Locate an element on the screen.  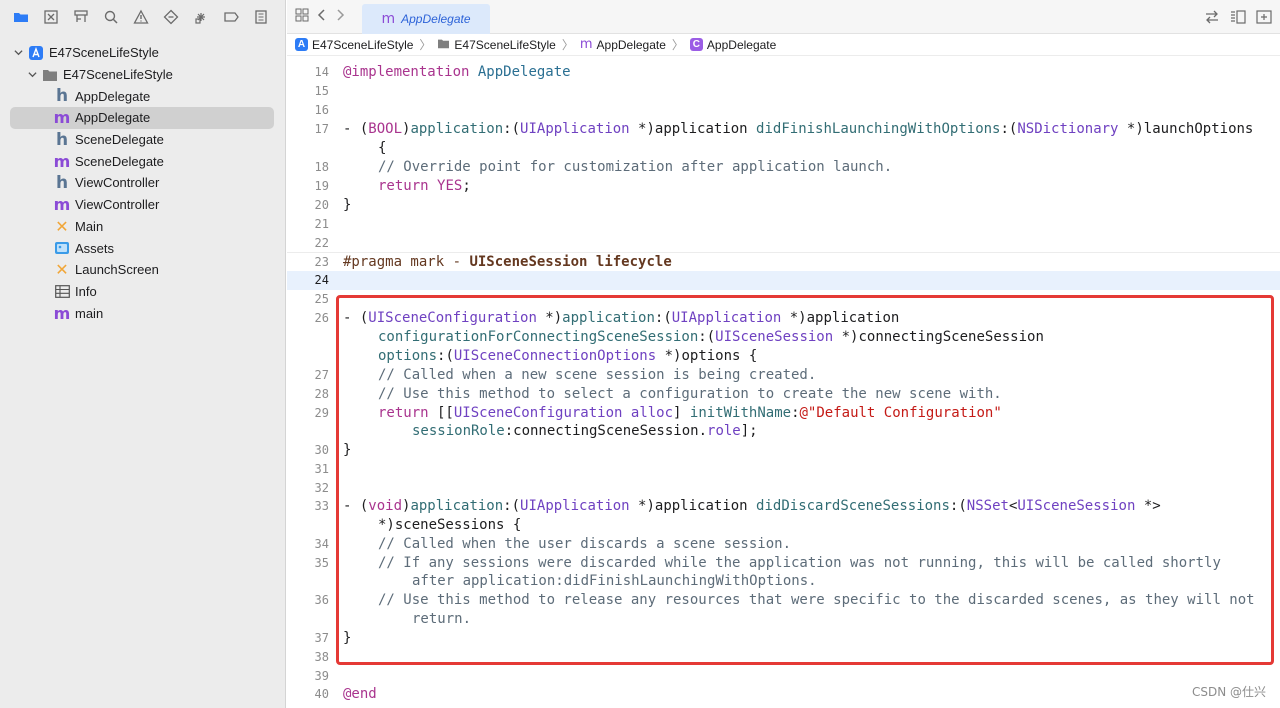
code-text: #pragma mark - UISceneSession lifecycle is located at coordinates (507, 262).